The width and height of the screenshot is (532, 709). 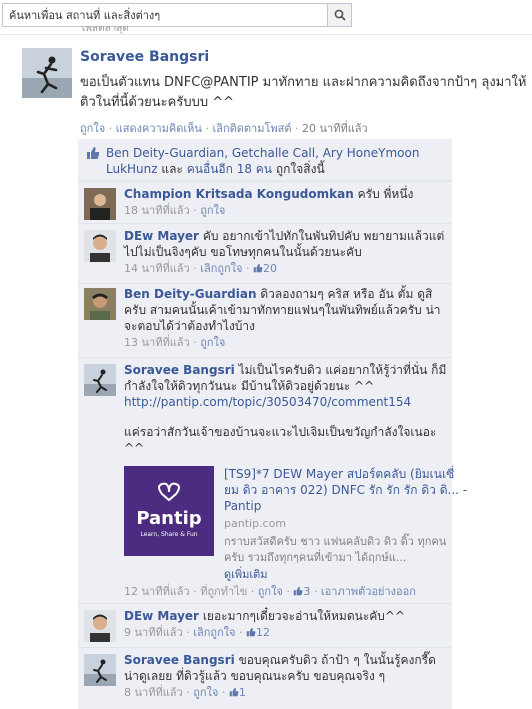 I want to click on comment-meta: 18 นาทีที่แล้ว · ถูกใจ, so click(x=175, y=210).